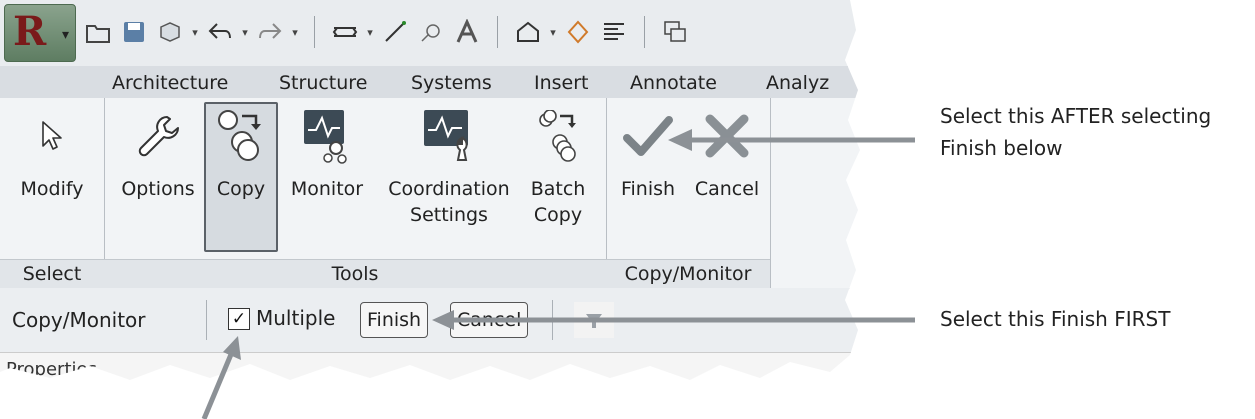 The height and width of the screenshot is (419, 1255). Describe the element at coordinates (355, 273) in the screenshot. I see `tools-panel-title: Tools` at that location.